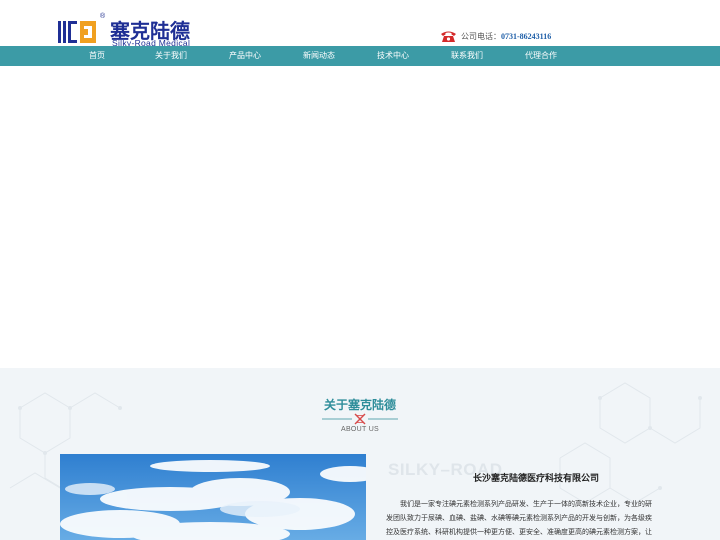  What do you see at coordinates (393, 56) in the screenshot?
I see `nav-item-technology: 技术中心` at bounding box center [393, 56].